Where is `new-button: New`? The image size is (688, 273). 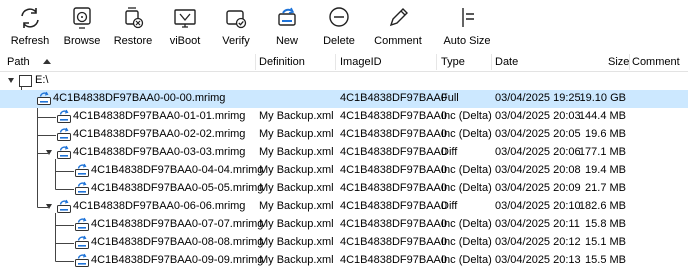 new-button: New is located at coordinates (287, 26).